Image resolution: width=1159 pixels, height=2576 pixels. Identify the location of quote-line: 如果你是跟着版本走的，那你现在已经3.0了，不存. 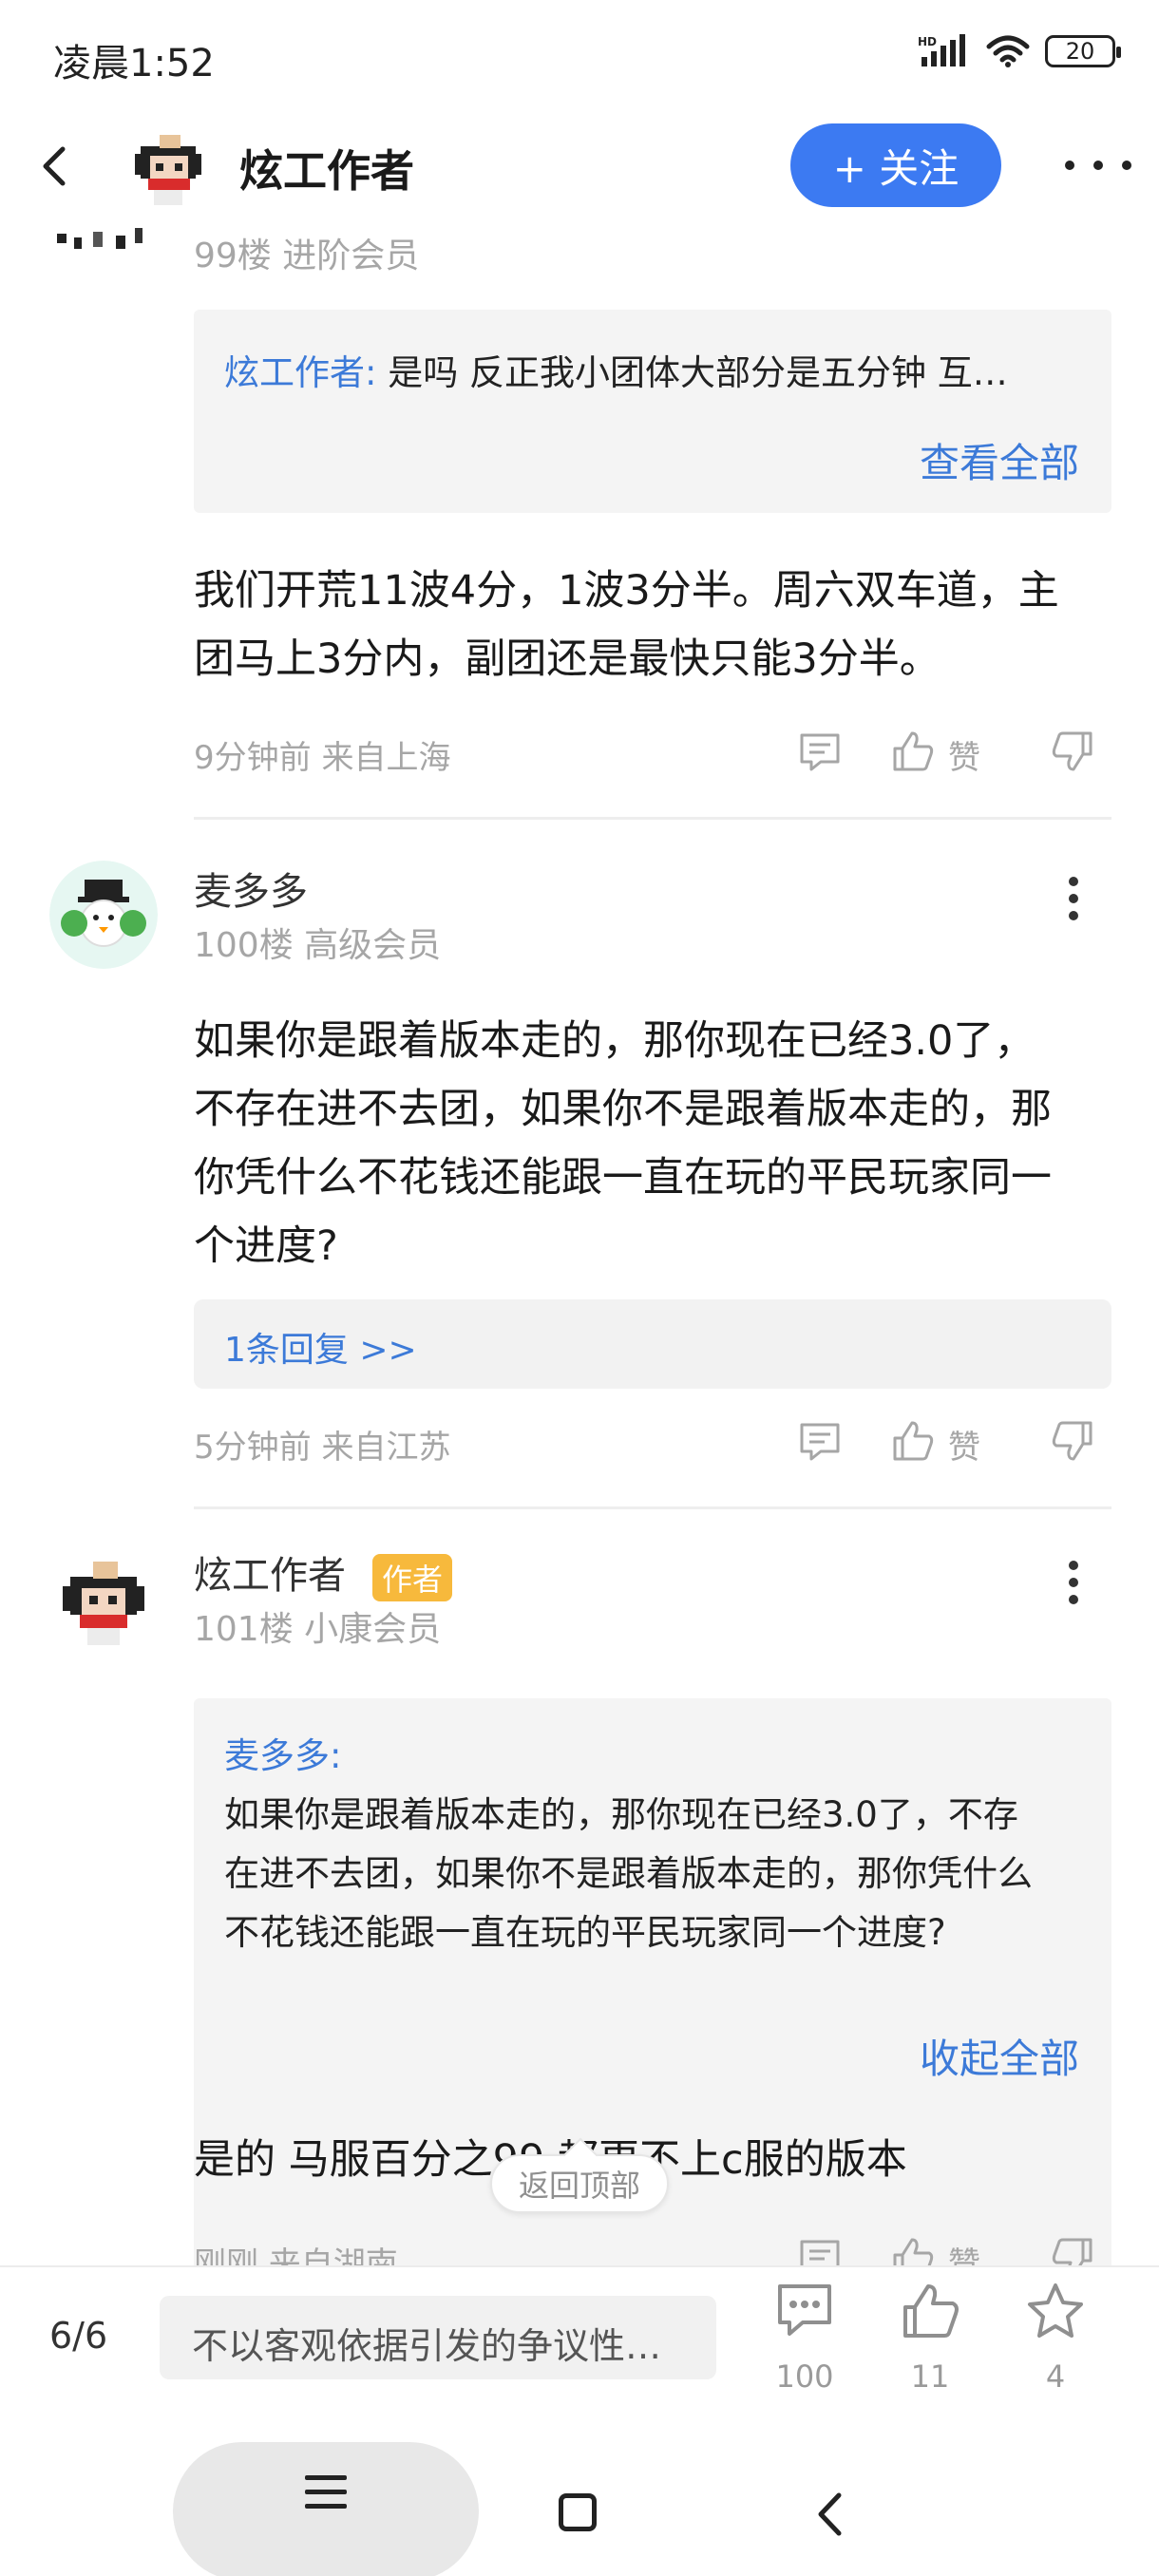
(621, 1814).